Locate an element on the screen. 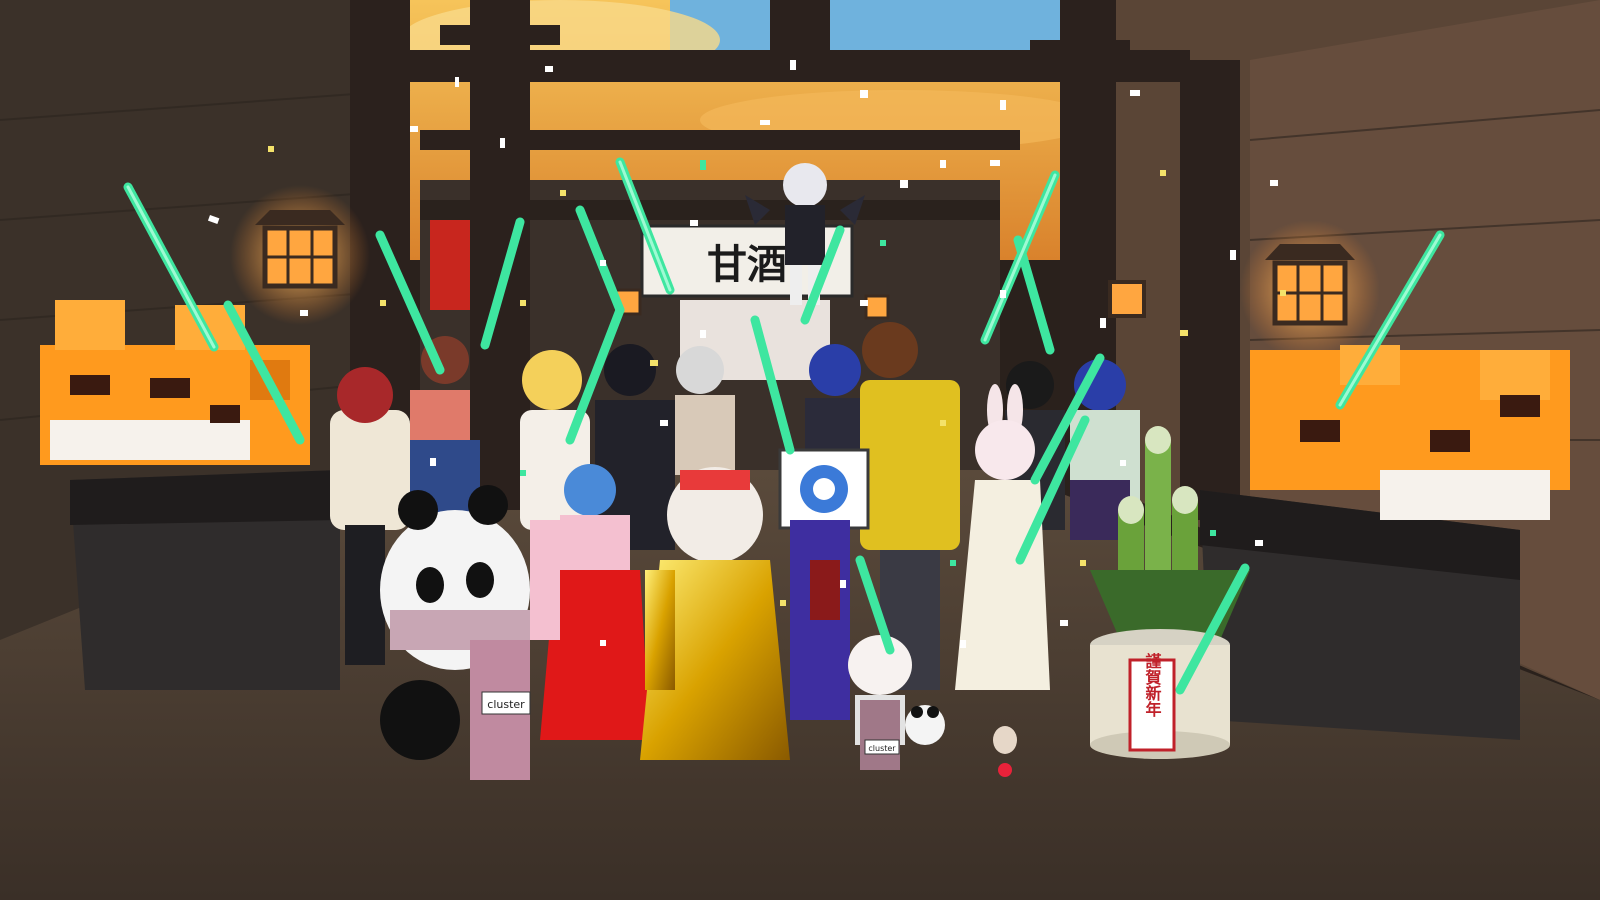 The image size is (1600, 900). scarf-tag-left: cluster is located at coordinates (506, 704).